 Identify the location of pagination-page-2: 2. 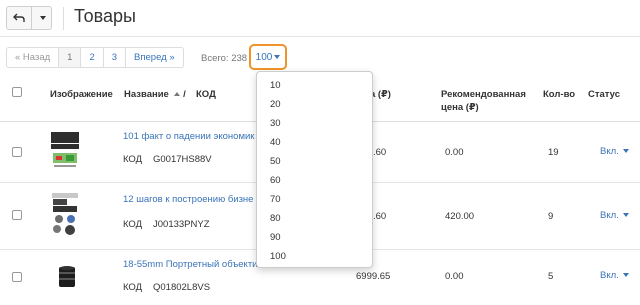
(91, 57).